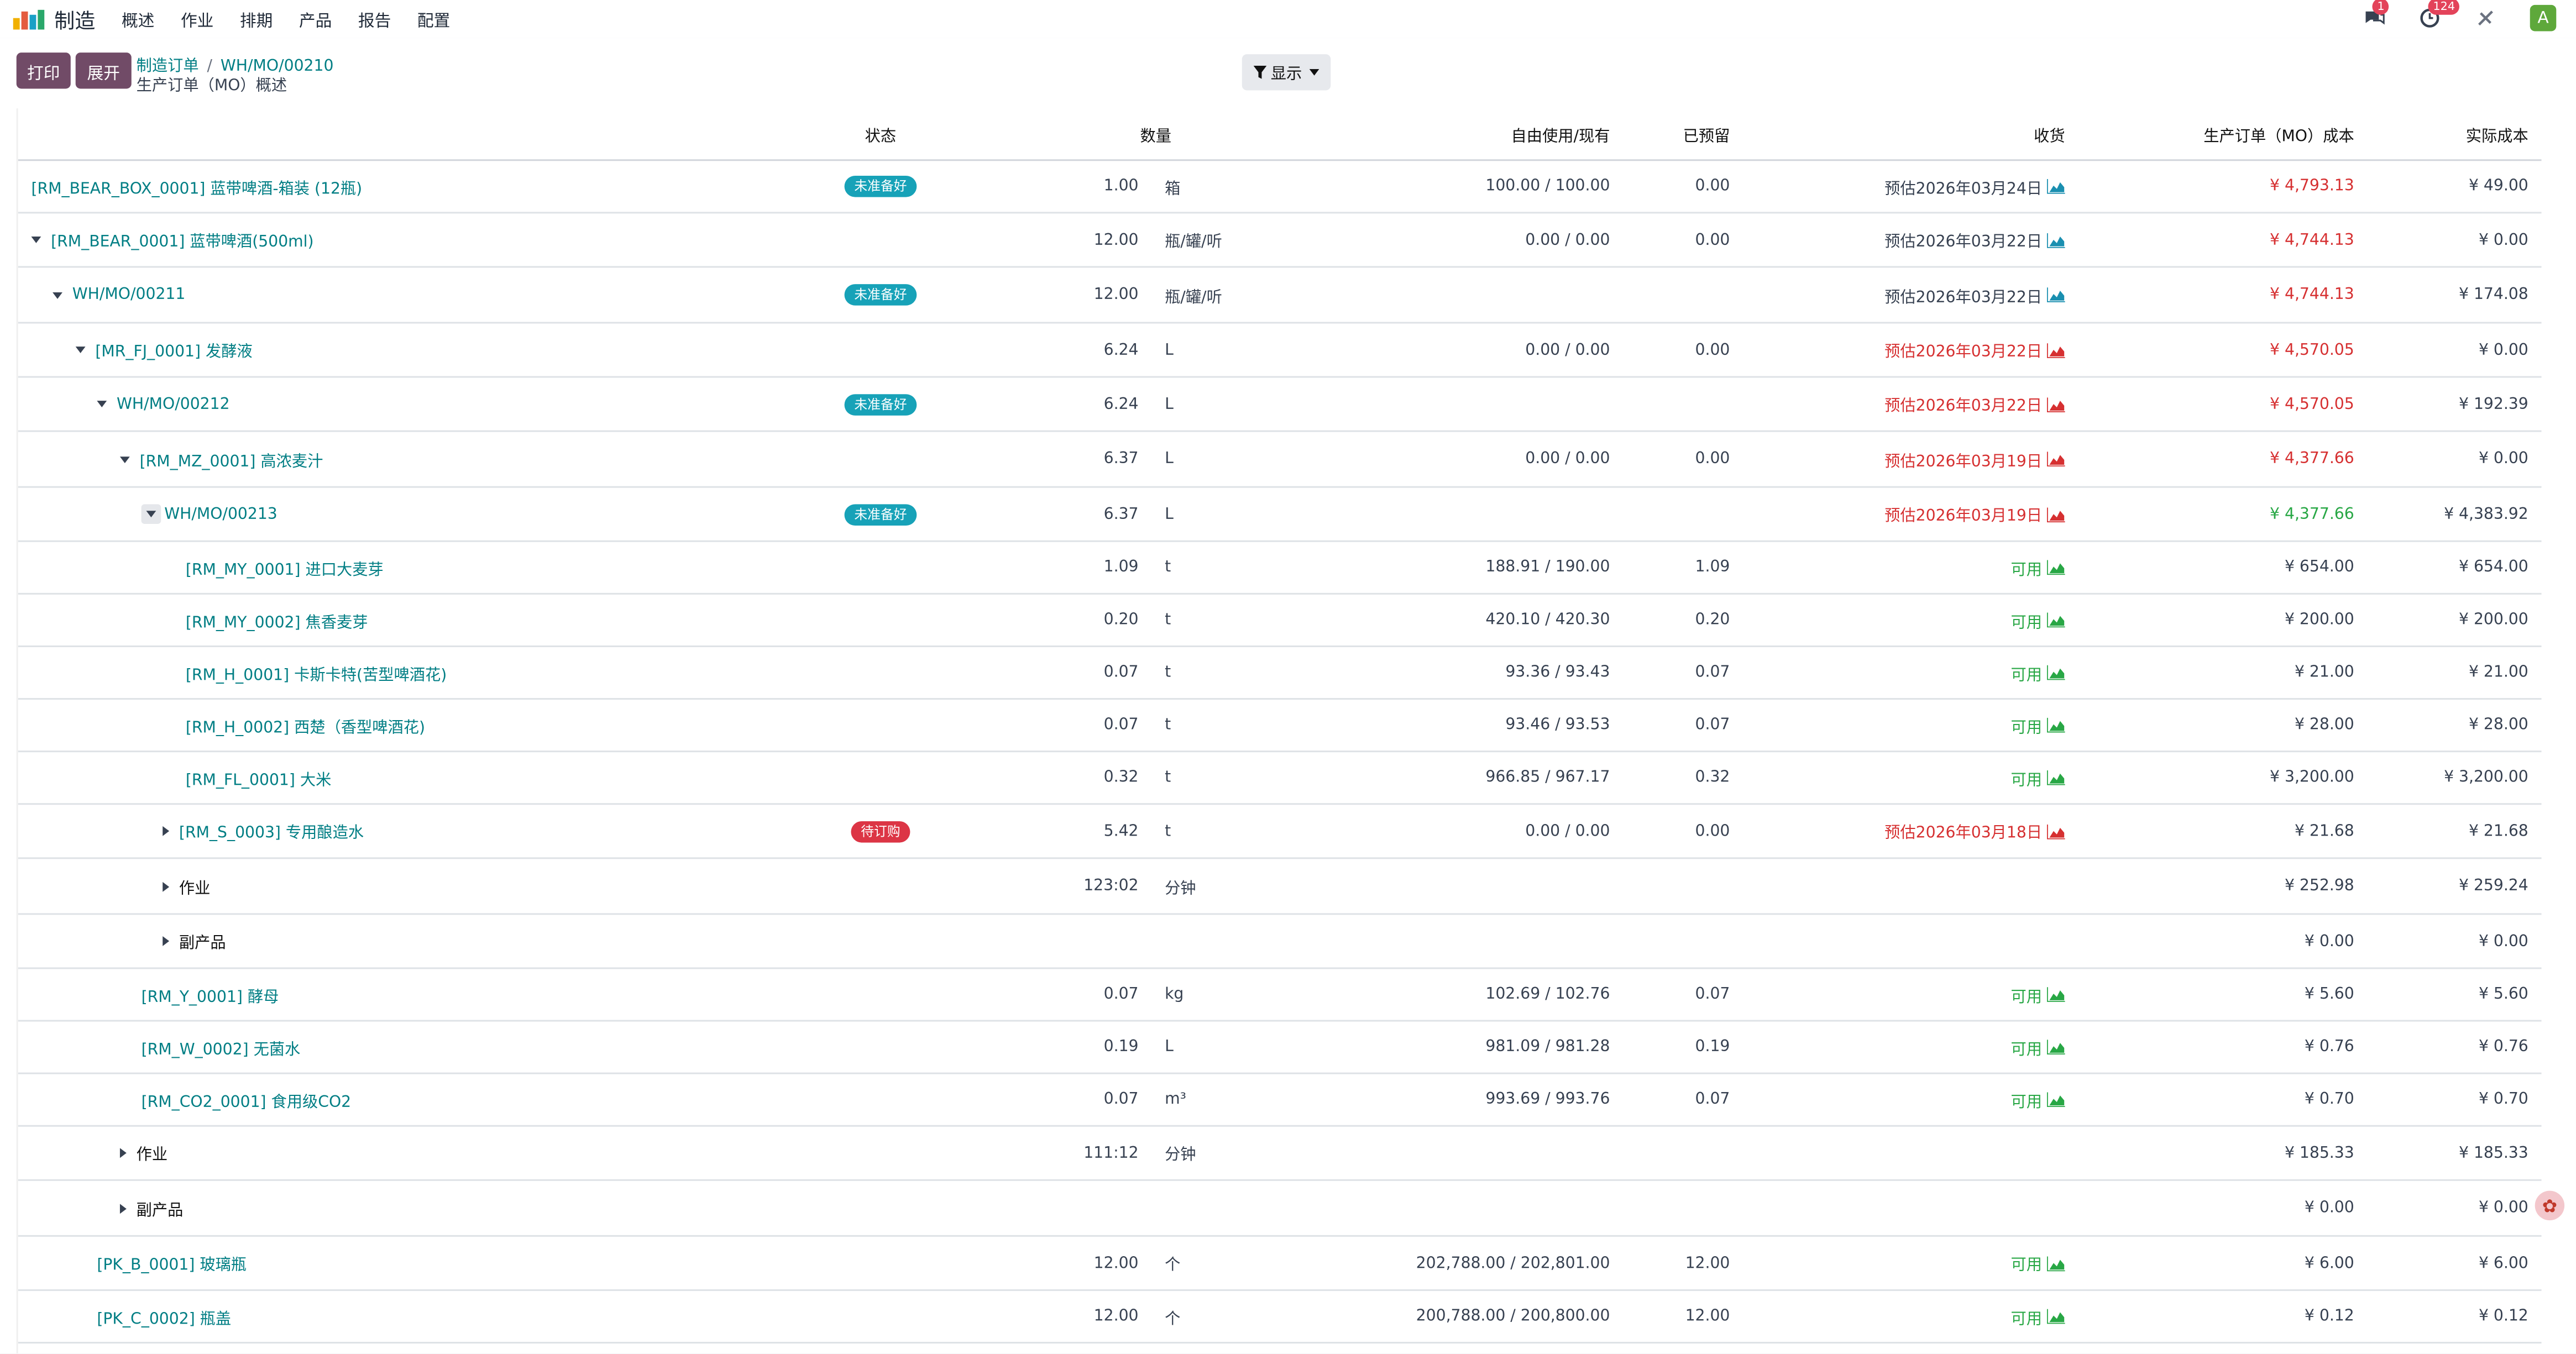 The image size is (2576, 1354). What do you see at coordinates (221, 514) in the screenshot?
I see `record-link: WH/MO/00213` at bounding box center [221, 514].